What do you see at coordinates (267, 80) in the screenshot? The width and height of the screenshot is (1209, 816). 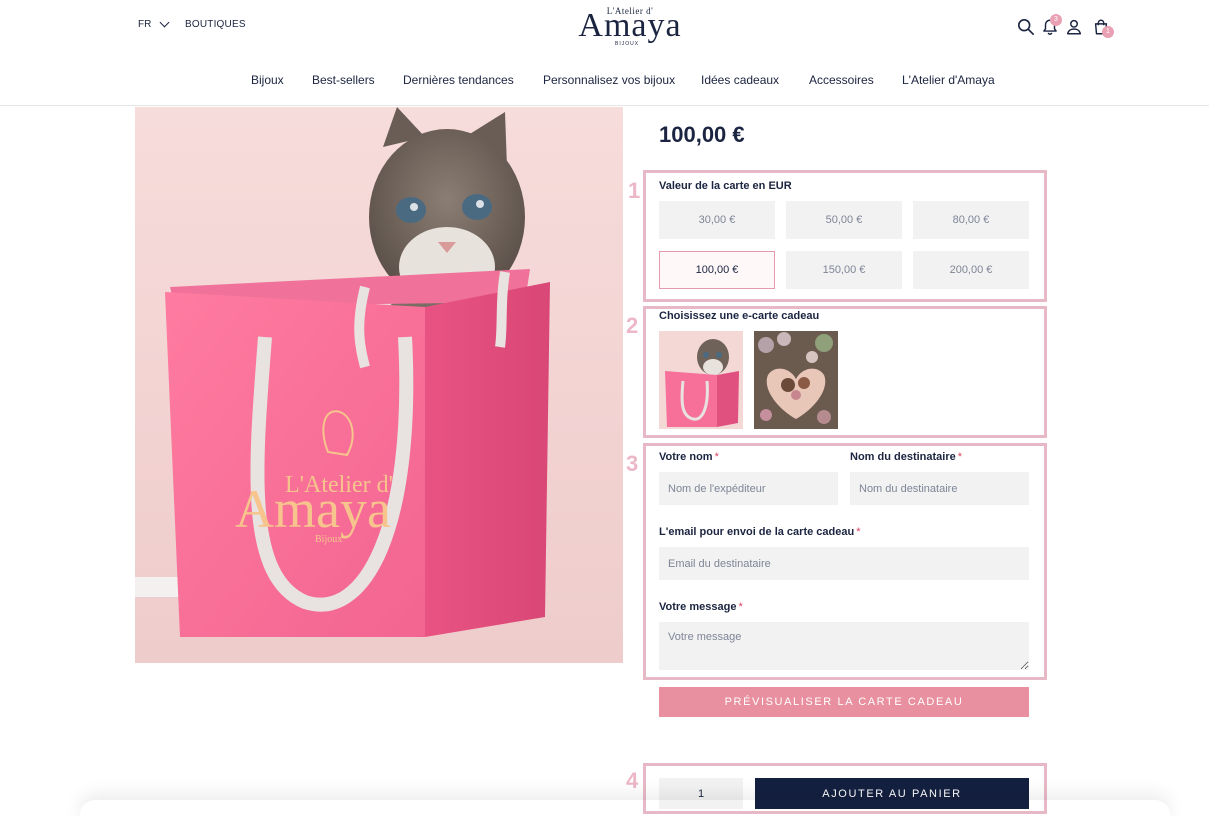 I see `nav-item-bijoux: Bijoux` at bounding box center [267, 80].